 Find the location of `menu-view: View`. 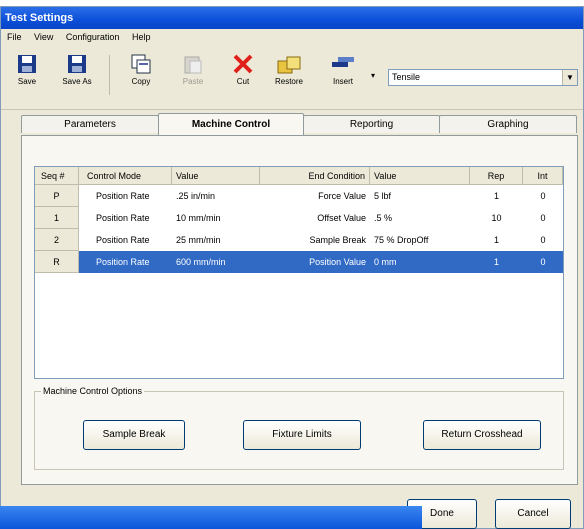

menu-view: View is located at coordinates (43, 37).